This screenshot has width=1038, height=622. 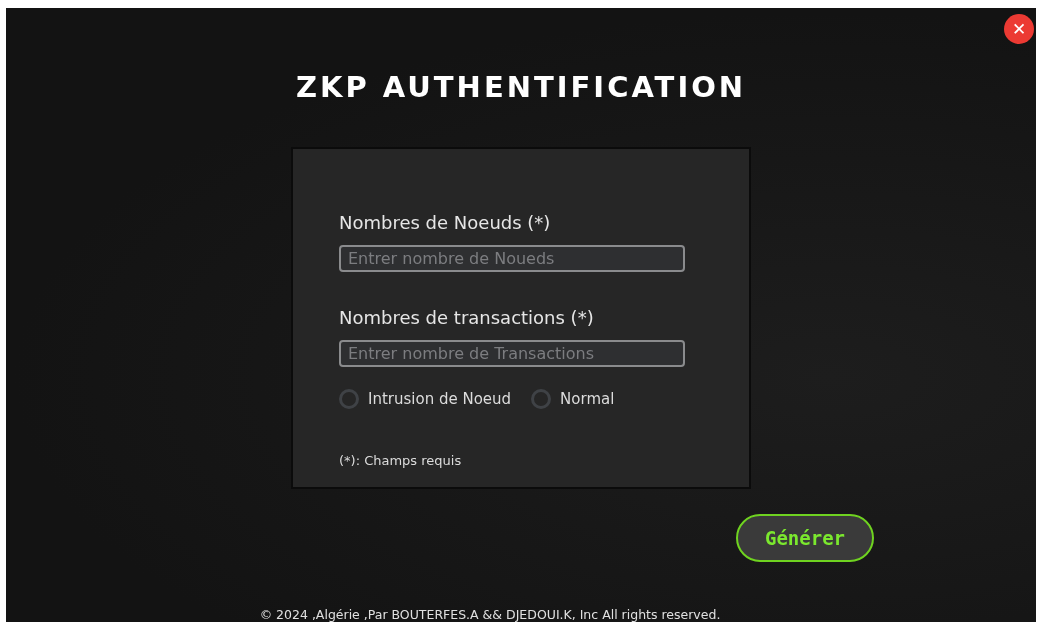 What do you see at coordinates (512, 353) in the screenshot?
I see `input-field: Entrer nombre de Transactions` at bounding box center [512, 353].